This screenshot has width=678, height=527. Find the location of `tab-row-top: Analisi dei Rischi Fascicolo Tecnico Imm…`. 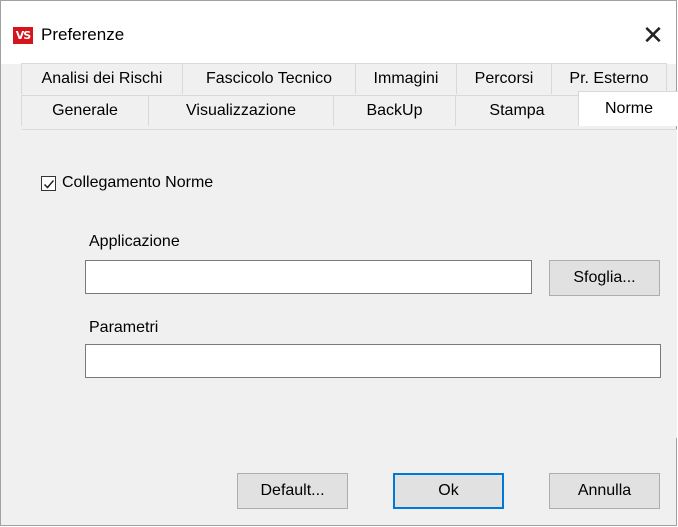

tab-row-top: Analisi dei Rischi Fascicolo Tecnico Imm… is located at coordinates (344, 78).